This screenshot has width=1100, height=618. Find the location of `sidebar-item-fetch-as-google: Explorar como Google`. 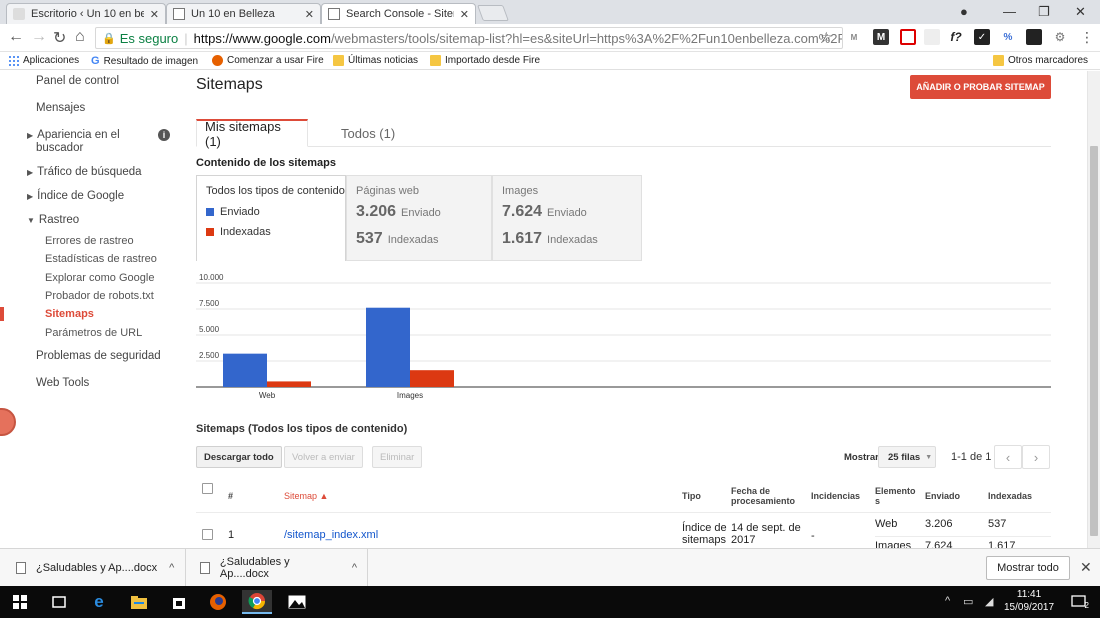

sidebar-item-fetch-as-google: Explorar como Google is located at coordinates (99, 278).